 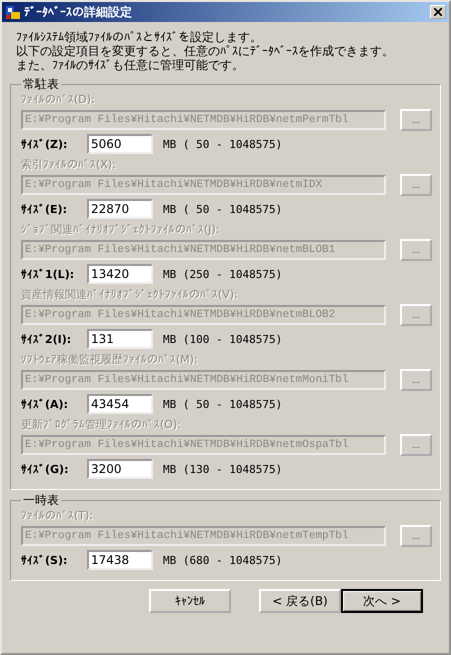 What do you see at coordinates (13, 12) in the screenshot?
I see `app-icon` at bounding box center [13, 12].